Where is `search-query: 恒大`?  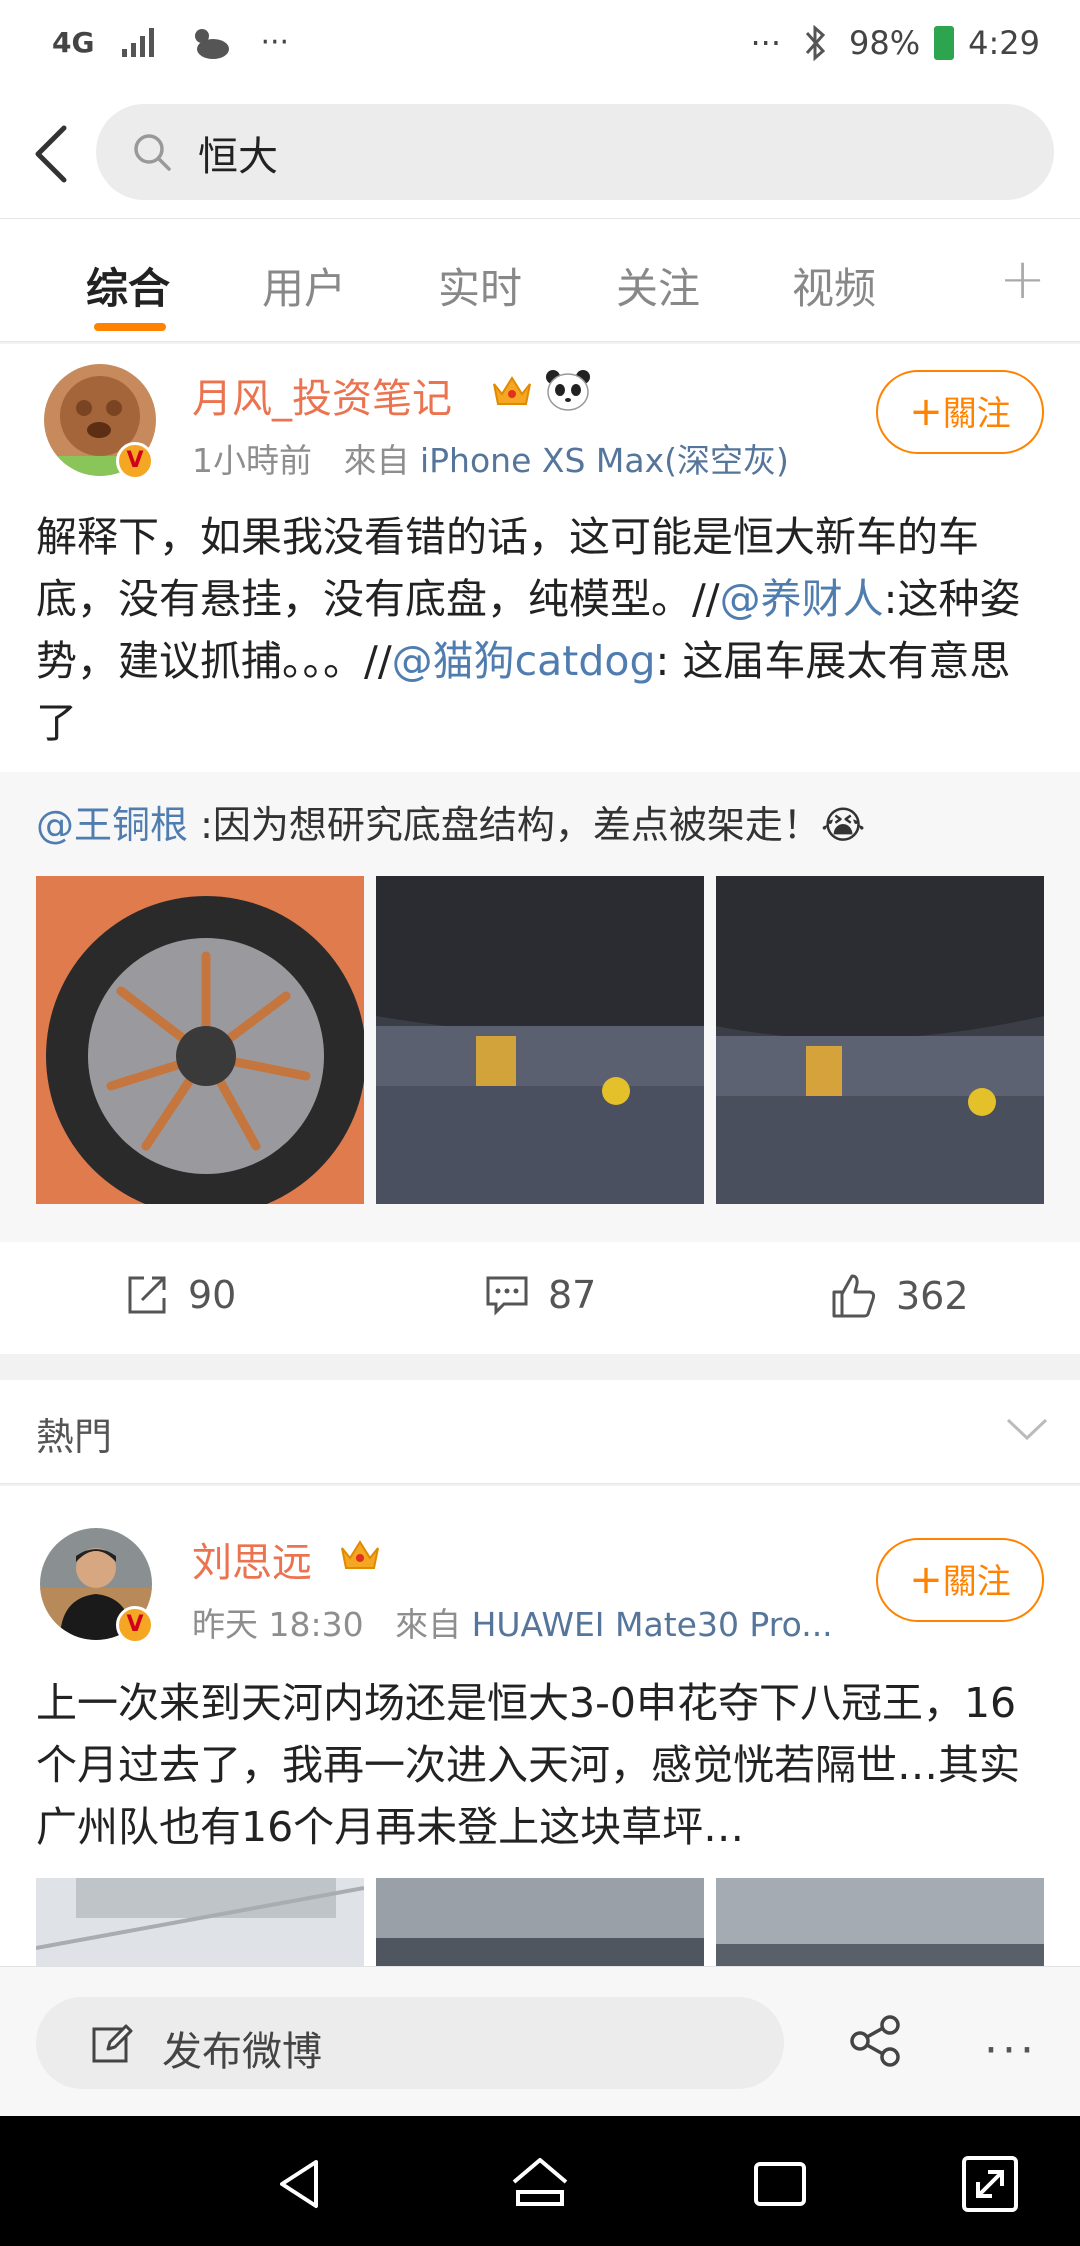 search-query: 恒大 is located at coordinates (238, 157).